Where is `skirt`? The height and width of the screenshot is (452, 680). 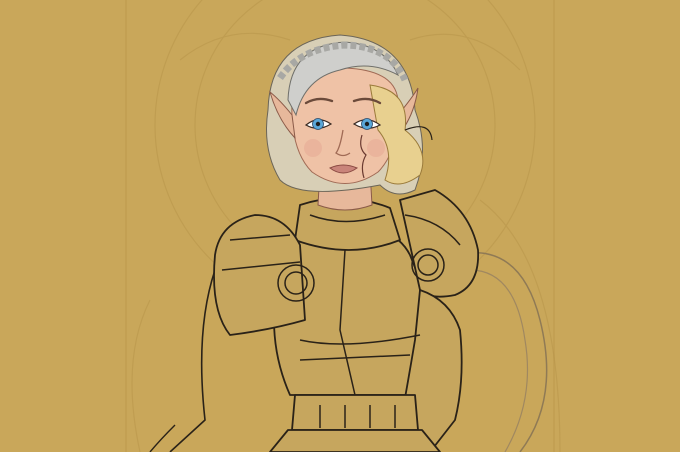 skirt is located at coordinates (355, 440).